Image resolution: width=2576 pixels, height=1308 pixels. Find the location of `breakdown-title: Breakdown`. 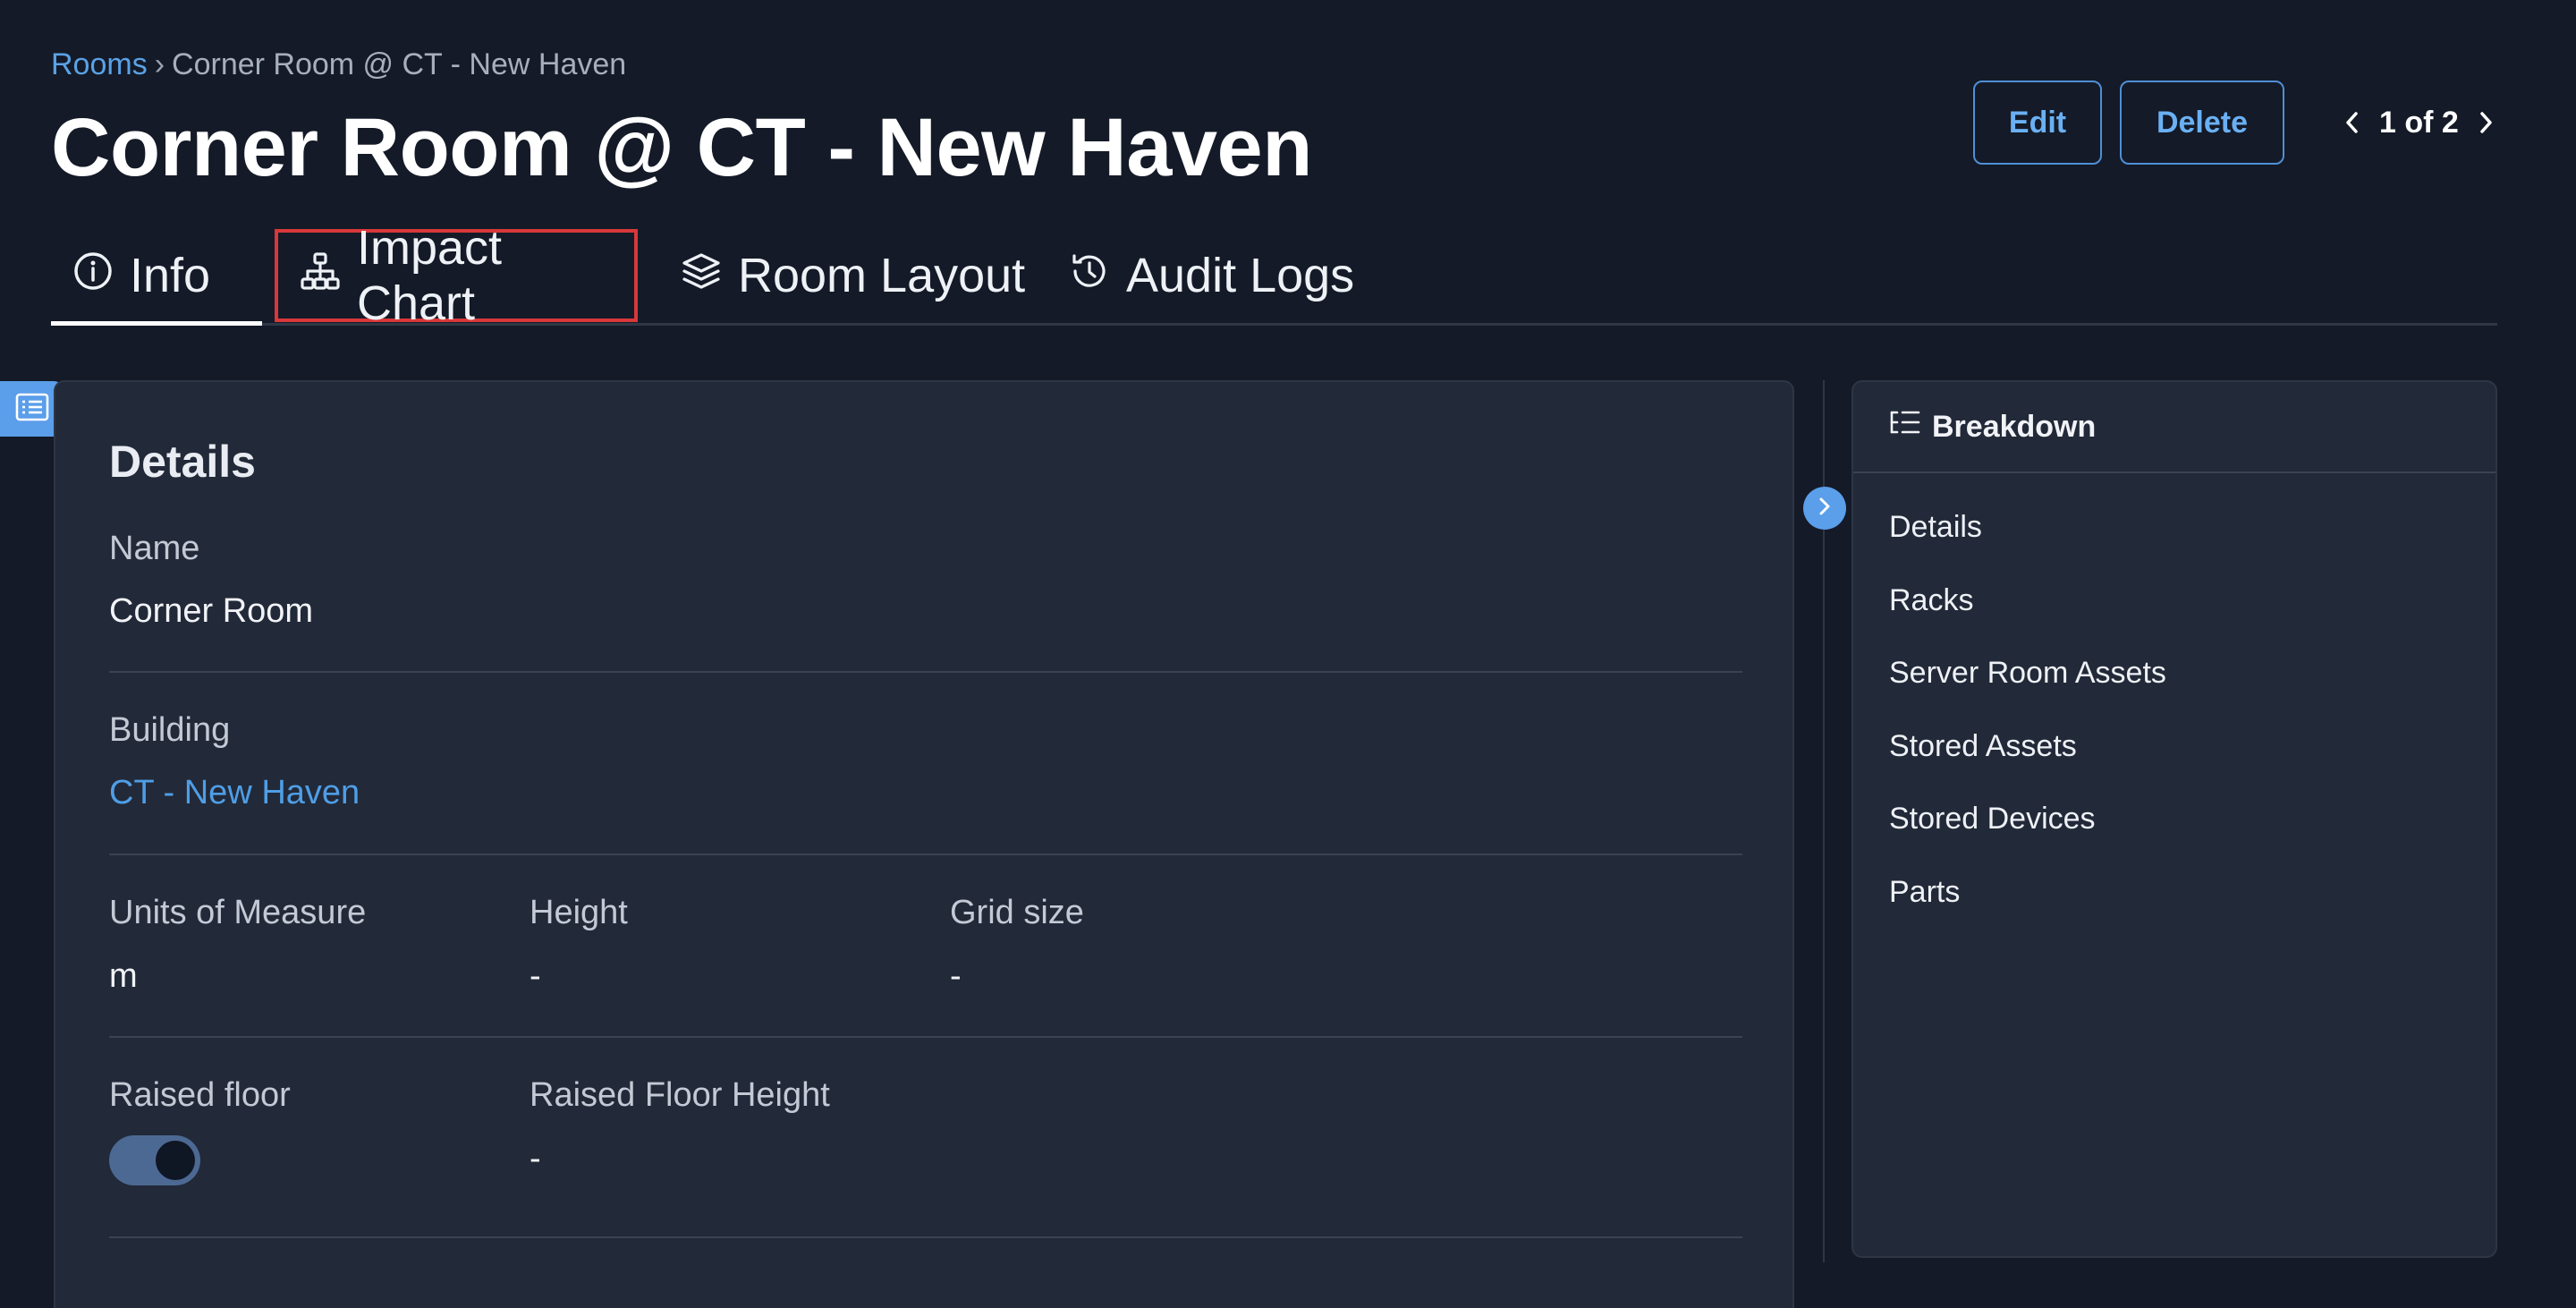

breakdown-title: Breakdown is located at coordinates (2014, 426).